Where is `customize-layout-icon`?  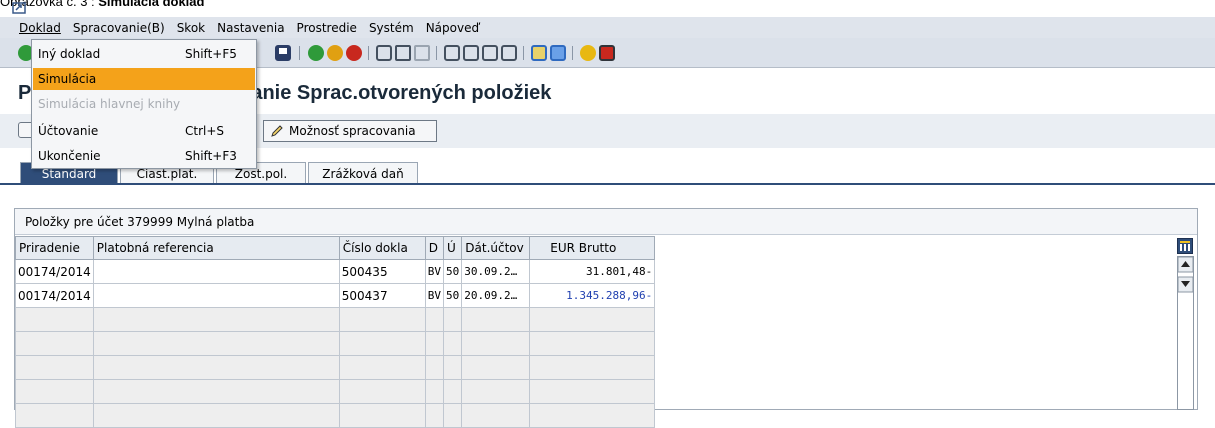 customize-layout-icon is located at coordinates (607, 53).